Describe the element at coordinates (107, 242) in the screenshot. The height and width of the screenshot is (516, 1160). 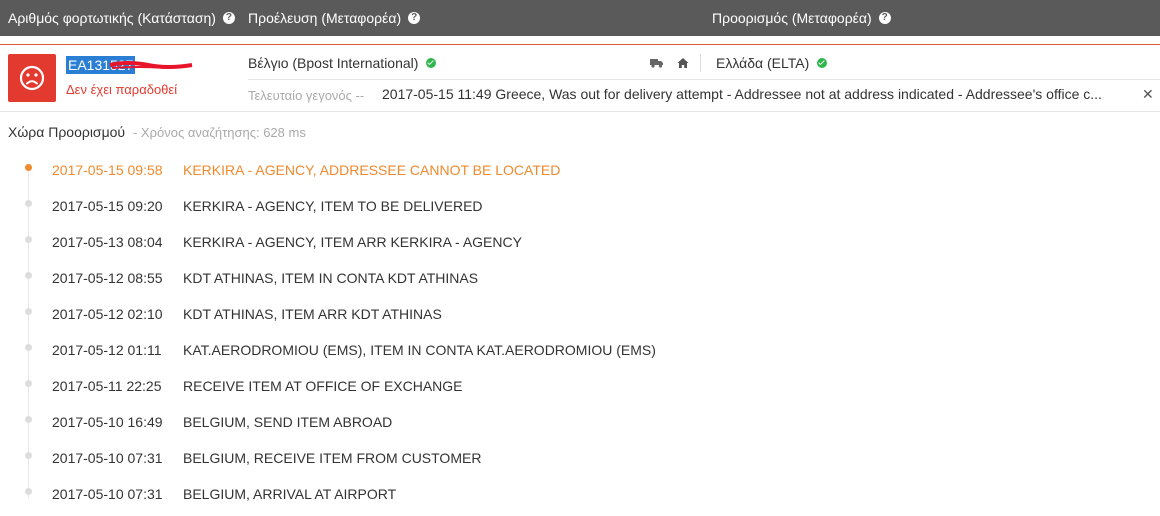
I see `event-datetime: 2017-05-13 08:04` at that location.